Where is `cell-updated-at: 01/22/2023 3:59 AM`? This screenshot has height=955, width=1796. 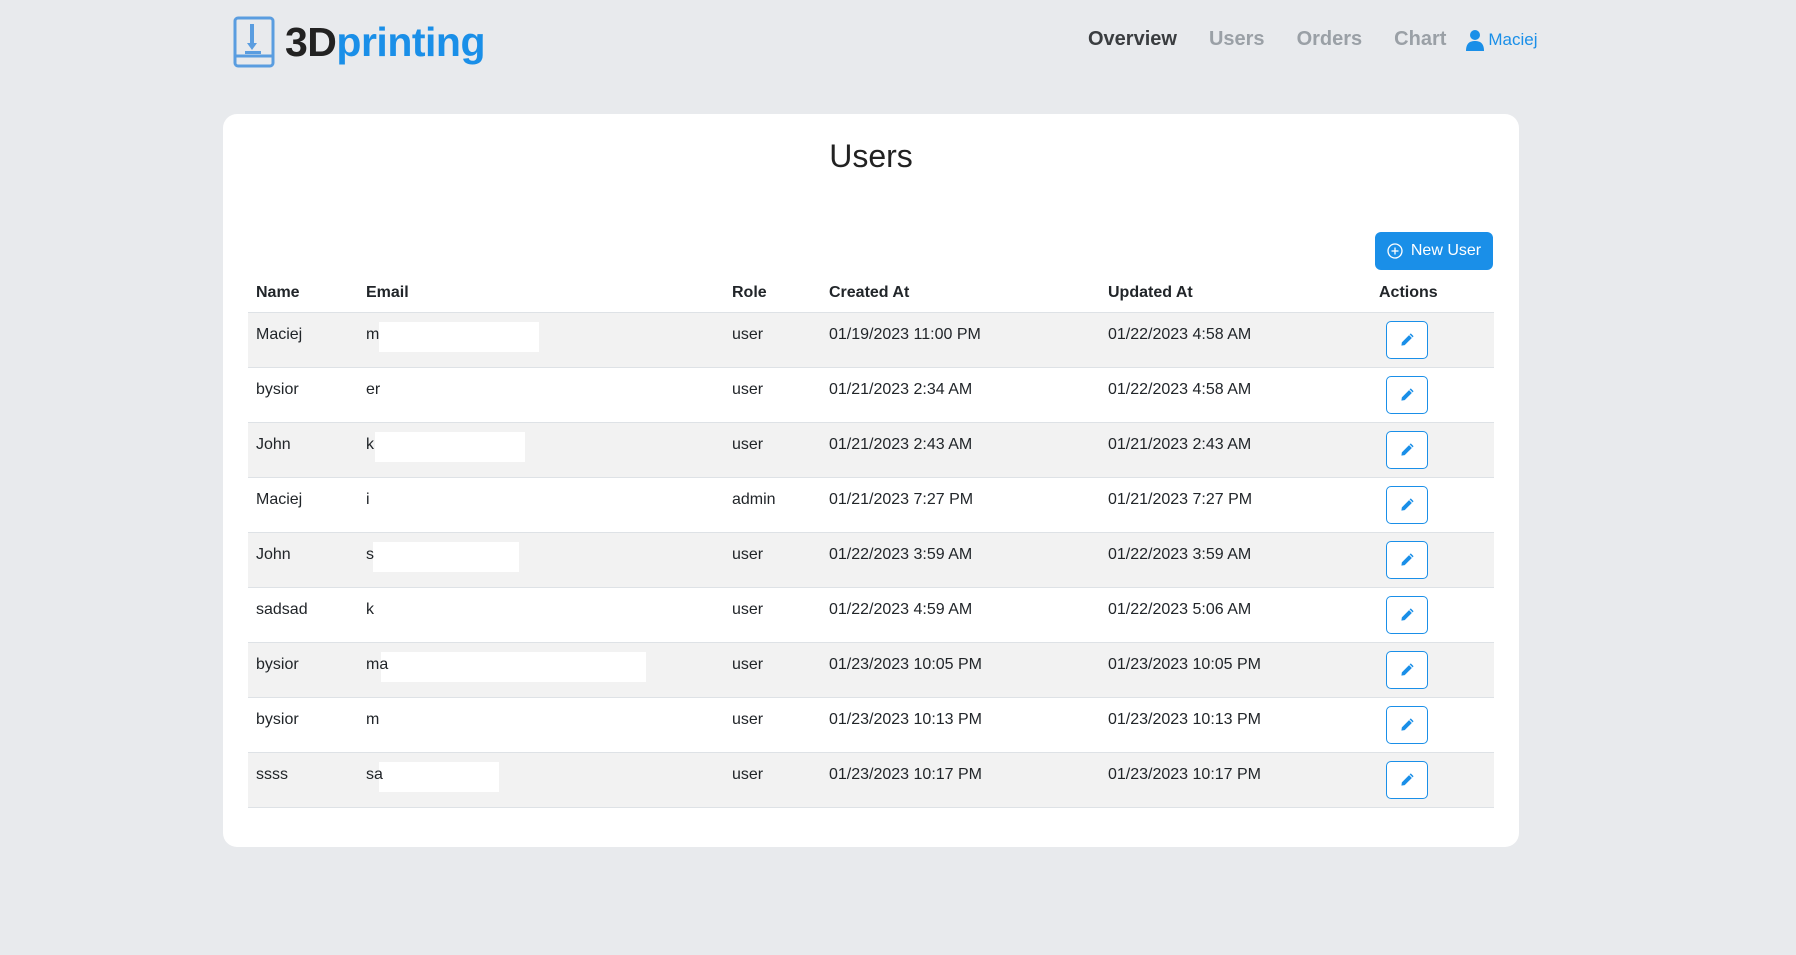
cell-updated-at: 01/22/2023 3:59 AM is located at coordinates (1239, 560).